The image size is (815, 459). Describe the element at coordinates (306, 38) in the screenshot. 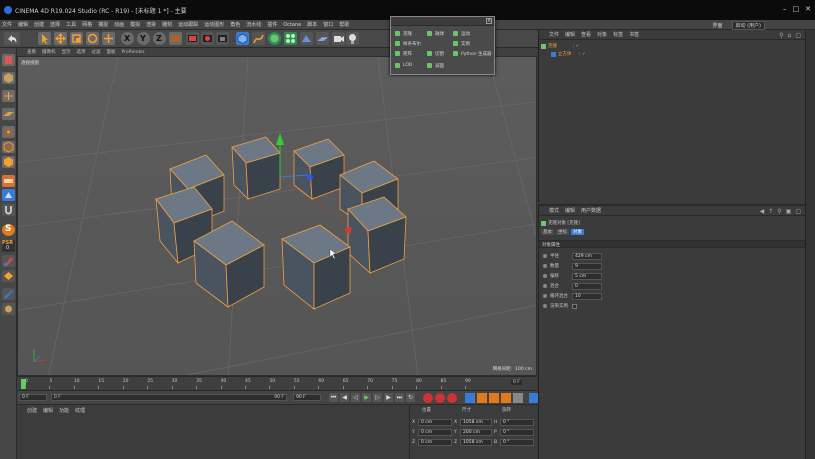

I see `deformer-icon` at that location.